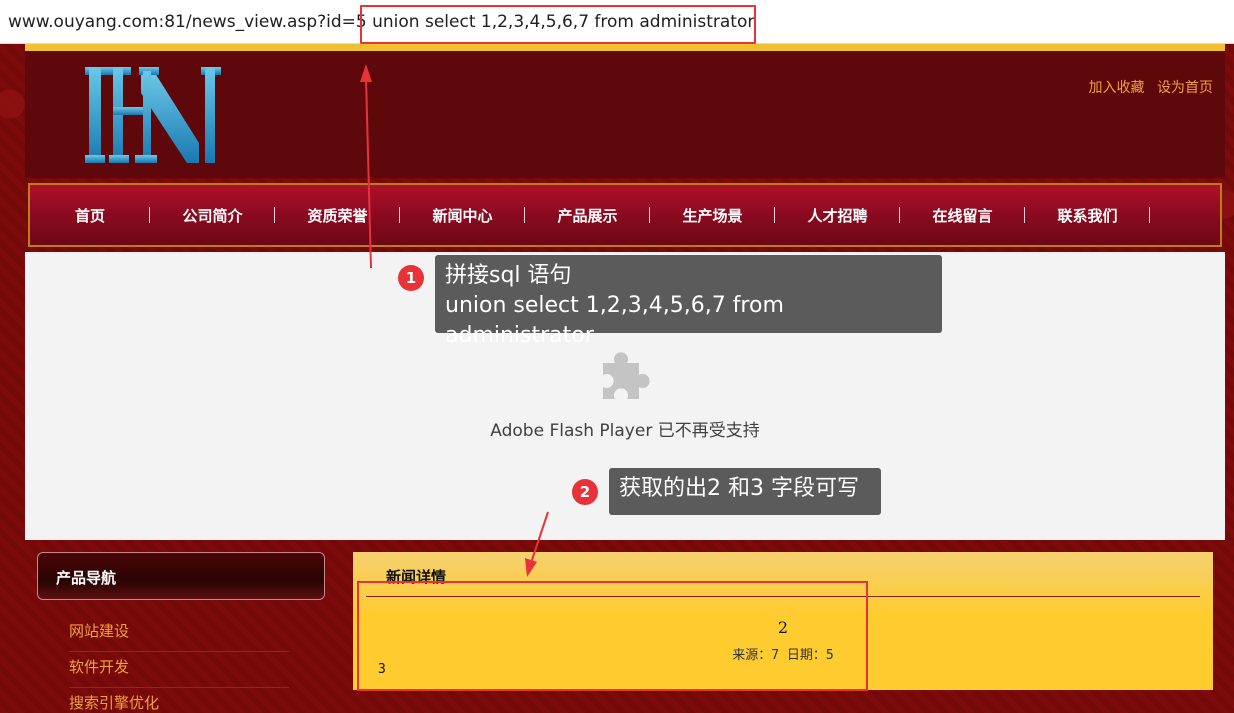 The height and width of the screenshot is (713, 1234). What do you see at coordinates (366, 73) in the screenshot?
I see `arrow-1-head` at bounding box center [366, 73].